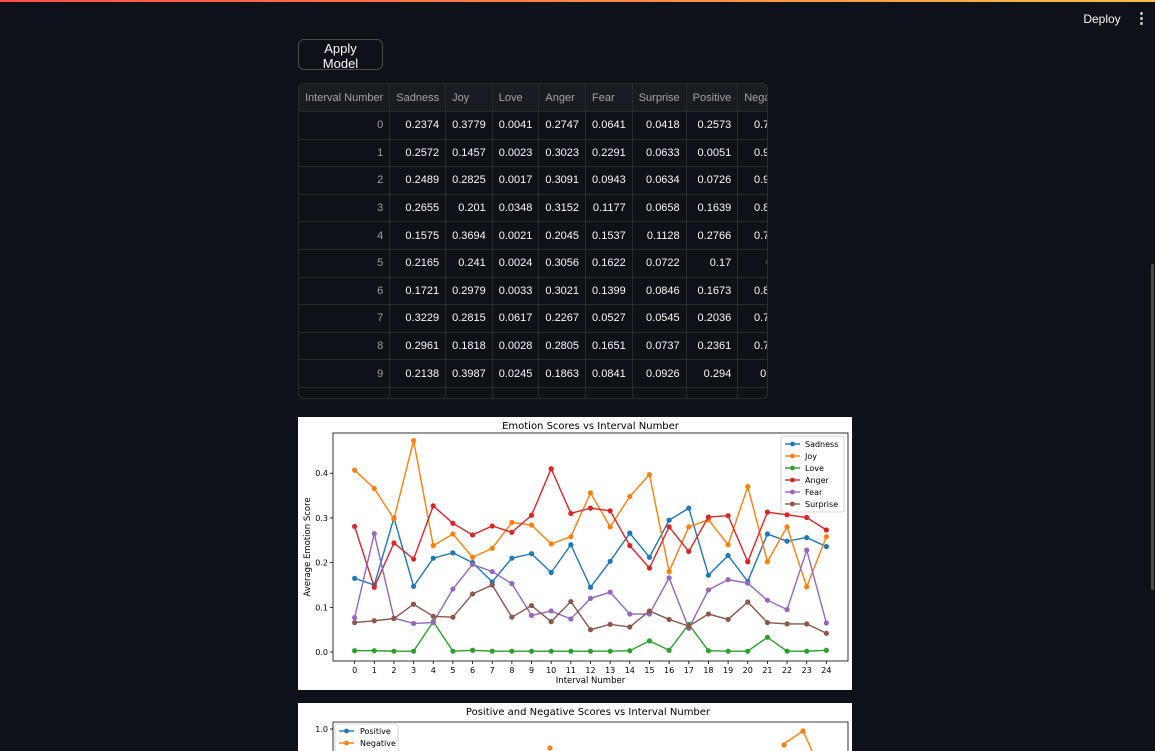 The height and width of the screenshot is (751, 1155). I want to click on column-header: Joy, so click(469, 98).